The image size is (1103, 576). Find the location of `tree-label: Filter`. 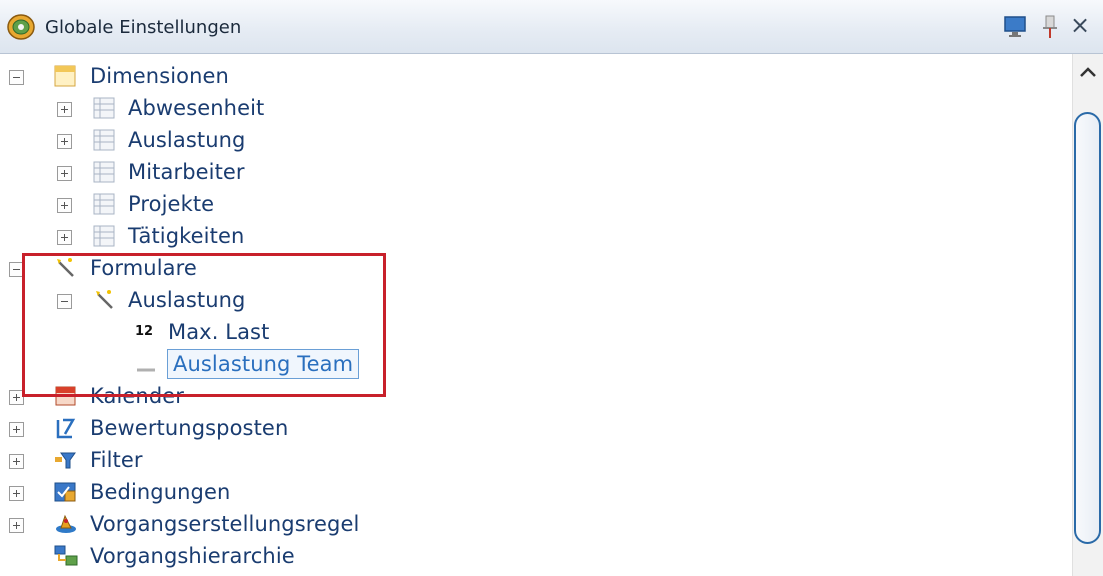

tree-label: Filter is located at coordinates (116, 460).